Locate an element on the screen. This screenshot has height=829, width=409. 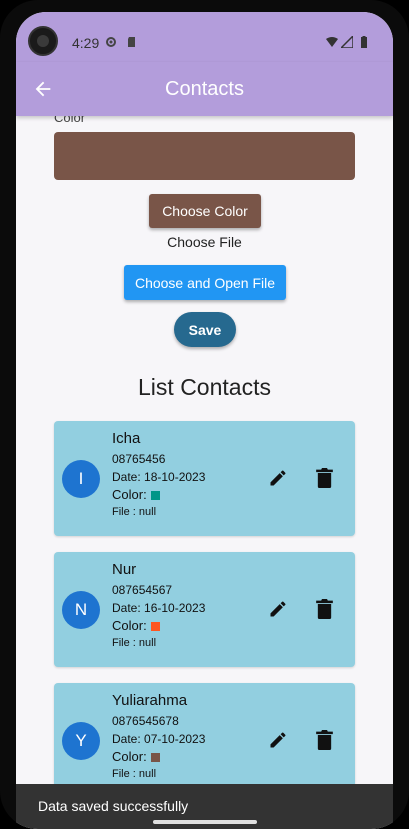
avatar: Y is located at coordinates (81, 741).